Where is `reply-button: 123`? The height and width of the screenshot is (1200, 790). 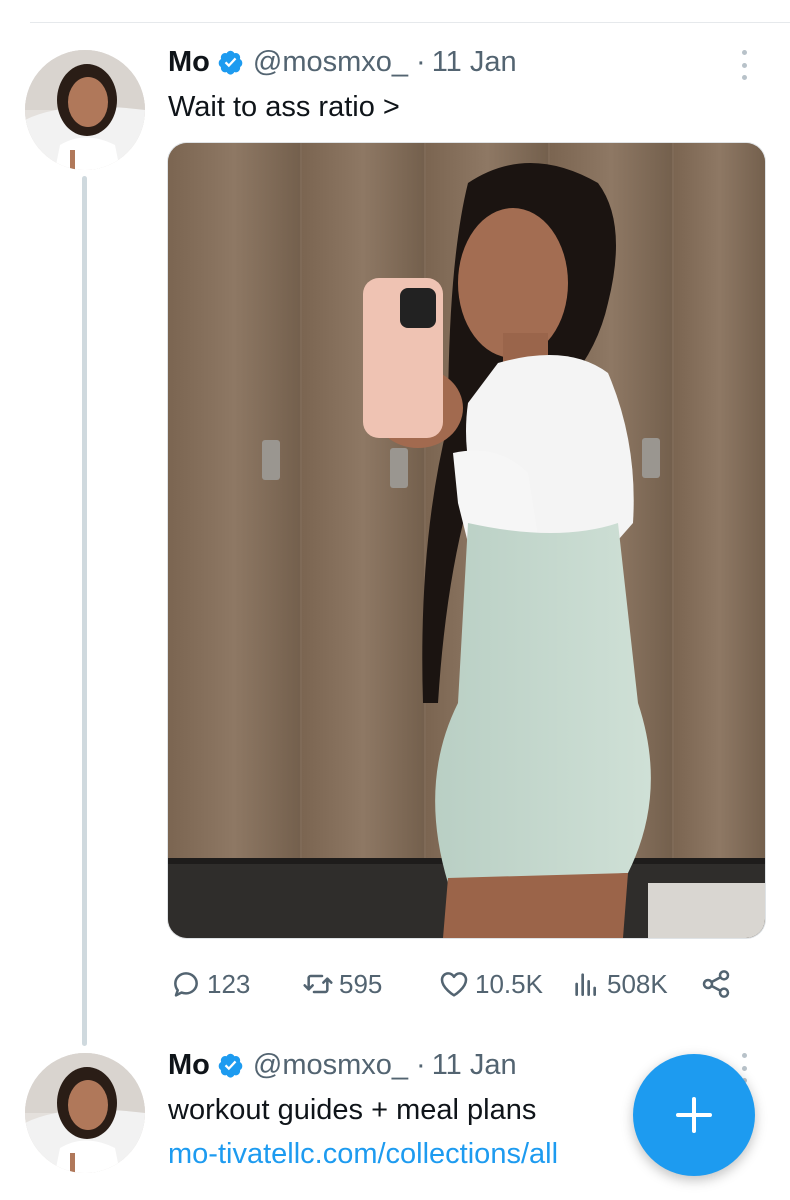 reply-button: 123 is located at coordinates (210, 984).